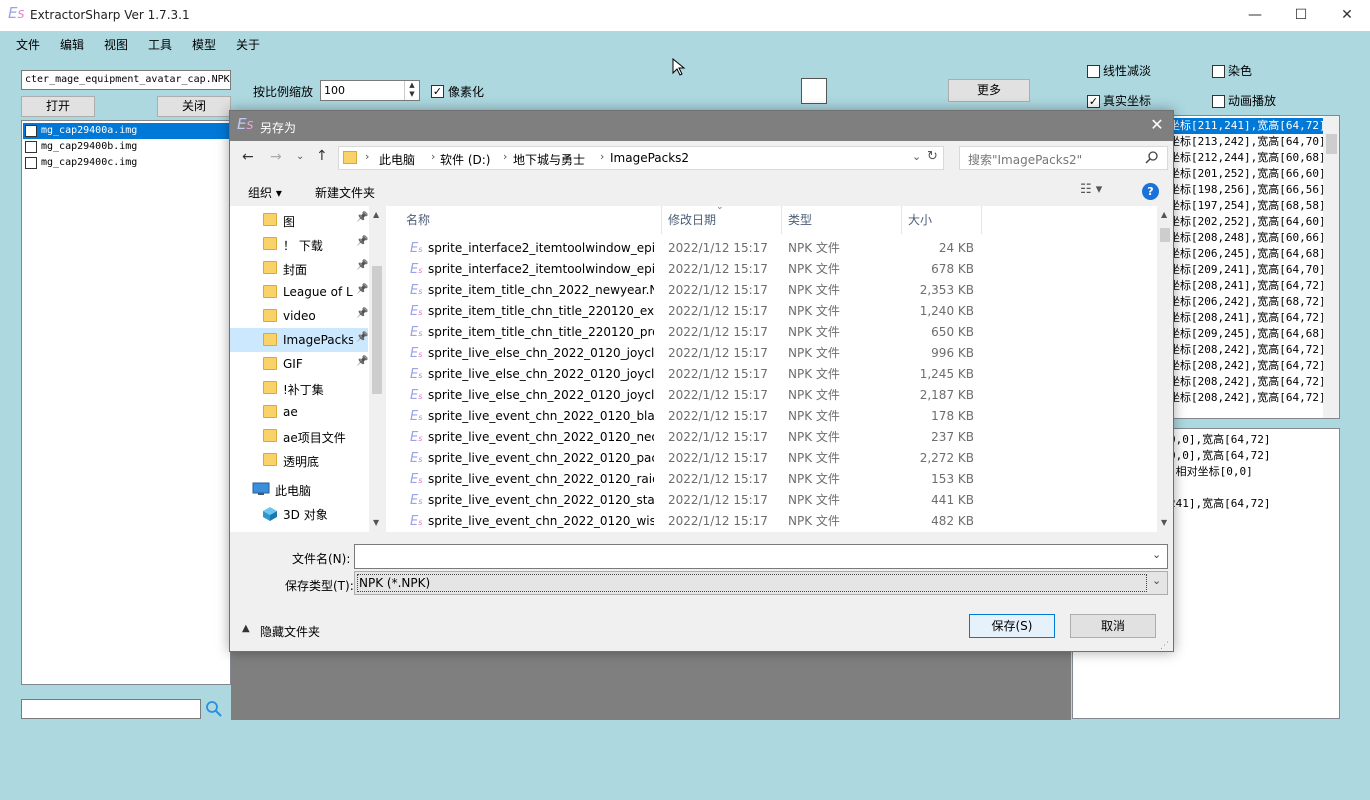  What do you see at coordinates (814, 91) in the screenshot?
I see `color-swatch` at bounding box center [814, 91].